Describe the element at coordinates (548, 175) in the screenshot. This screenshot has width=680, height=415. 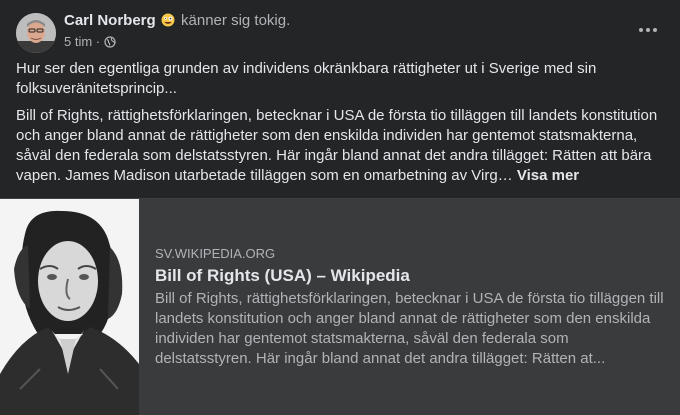
I see `see-more-link: Visa mer` at that location.